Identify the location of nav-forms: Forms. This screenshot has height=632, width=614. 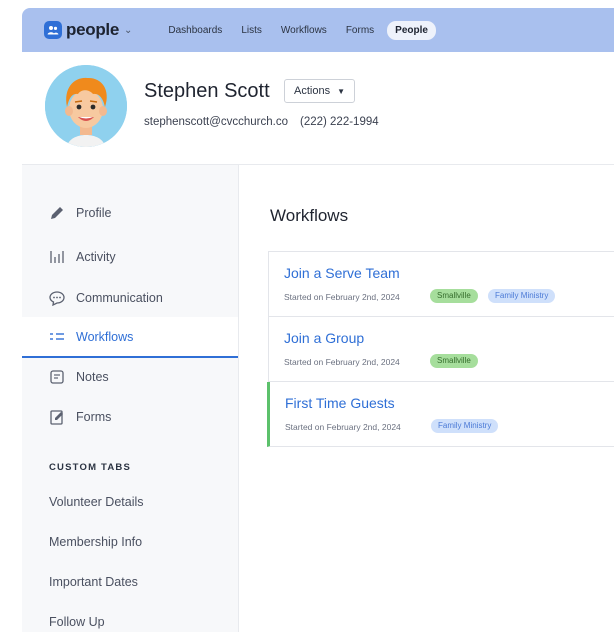
(360, 30).